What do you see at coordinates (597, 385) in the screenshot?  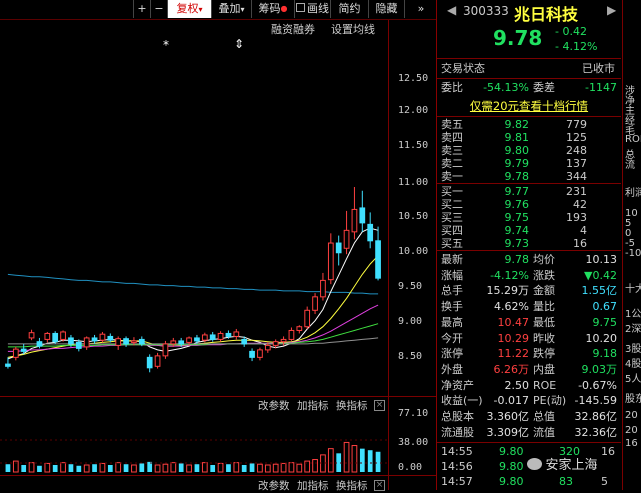 I see `stat-value: -0.67%` at bounding box center [597, 385].